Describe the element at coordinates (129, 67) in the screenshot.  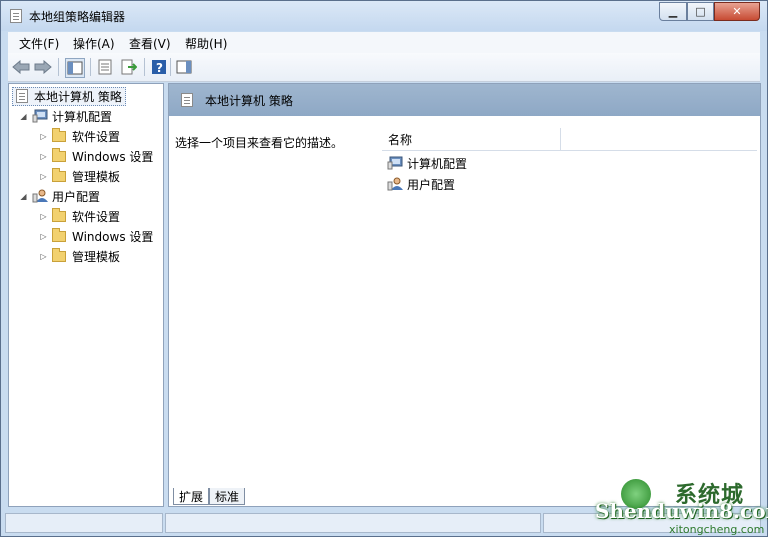
I see `export-list-icon` at that location.